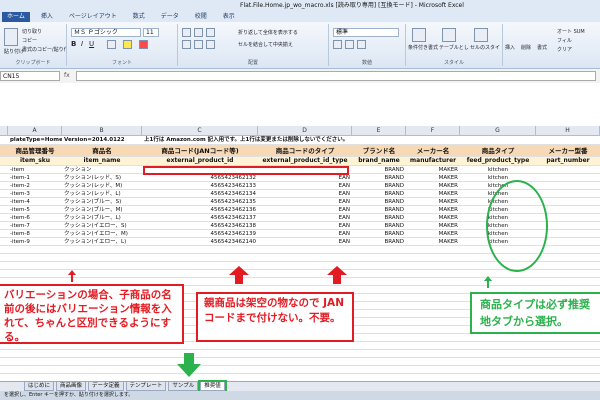 This screenshot has height=400, width=600. Describe the element at coordinates (433, 161) in the screenshot. I see `header-en-f: manufacturer` at that location.